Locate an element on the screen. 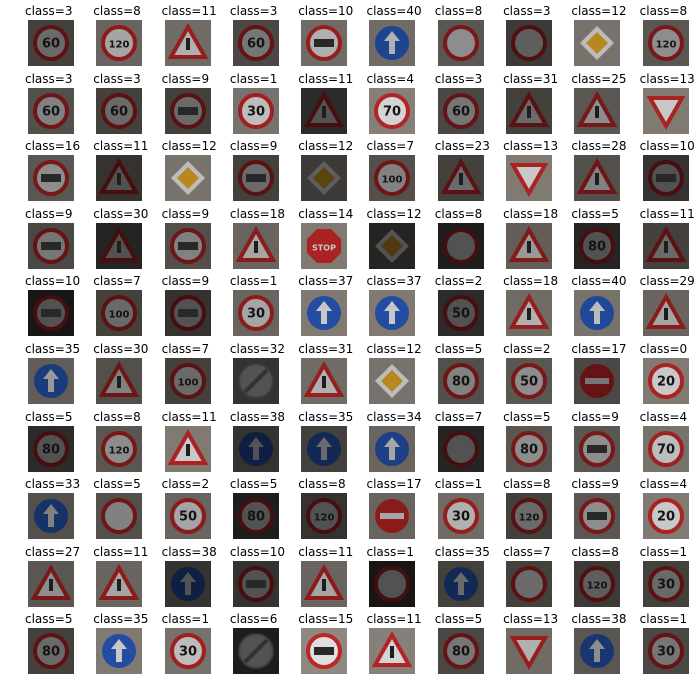 The height and width of the screenshot is (699, 698). sign-thumbnail: 50 is located at coordinates (529, 380).